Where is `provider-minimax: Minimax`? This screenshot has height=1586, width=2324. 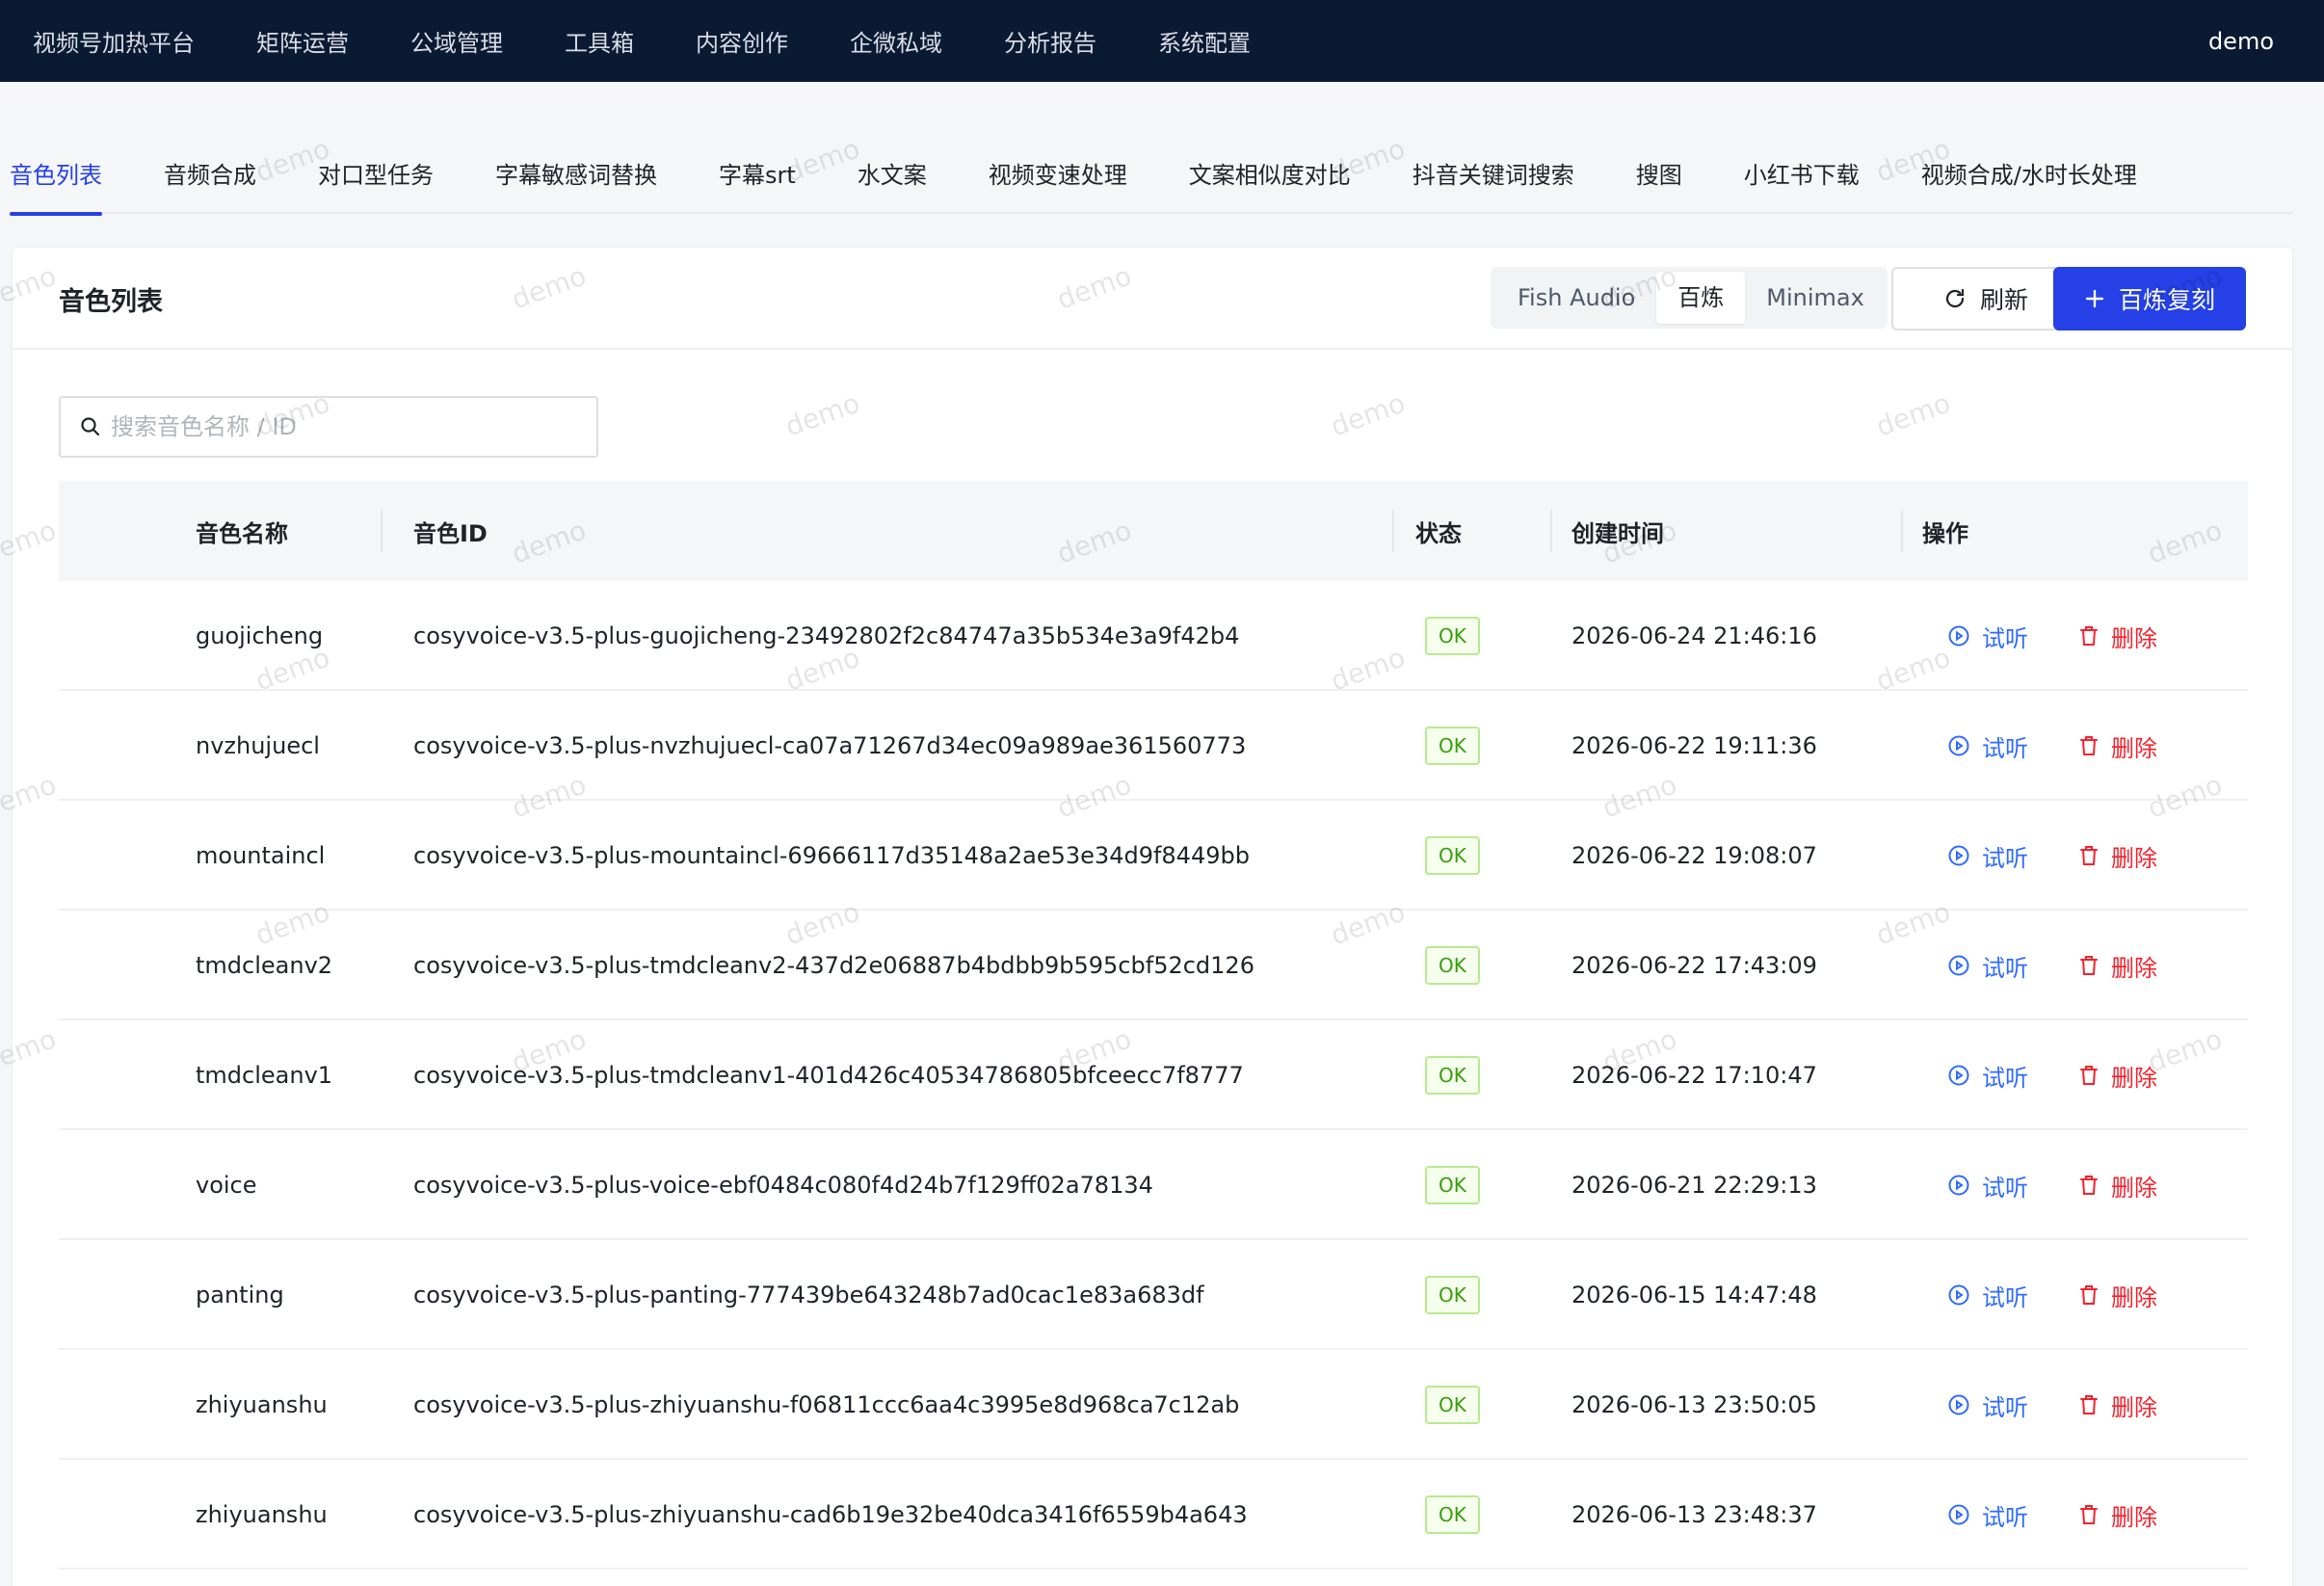
provider-minimax: Minimax is located at coordinates (1816, 298).